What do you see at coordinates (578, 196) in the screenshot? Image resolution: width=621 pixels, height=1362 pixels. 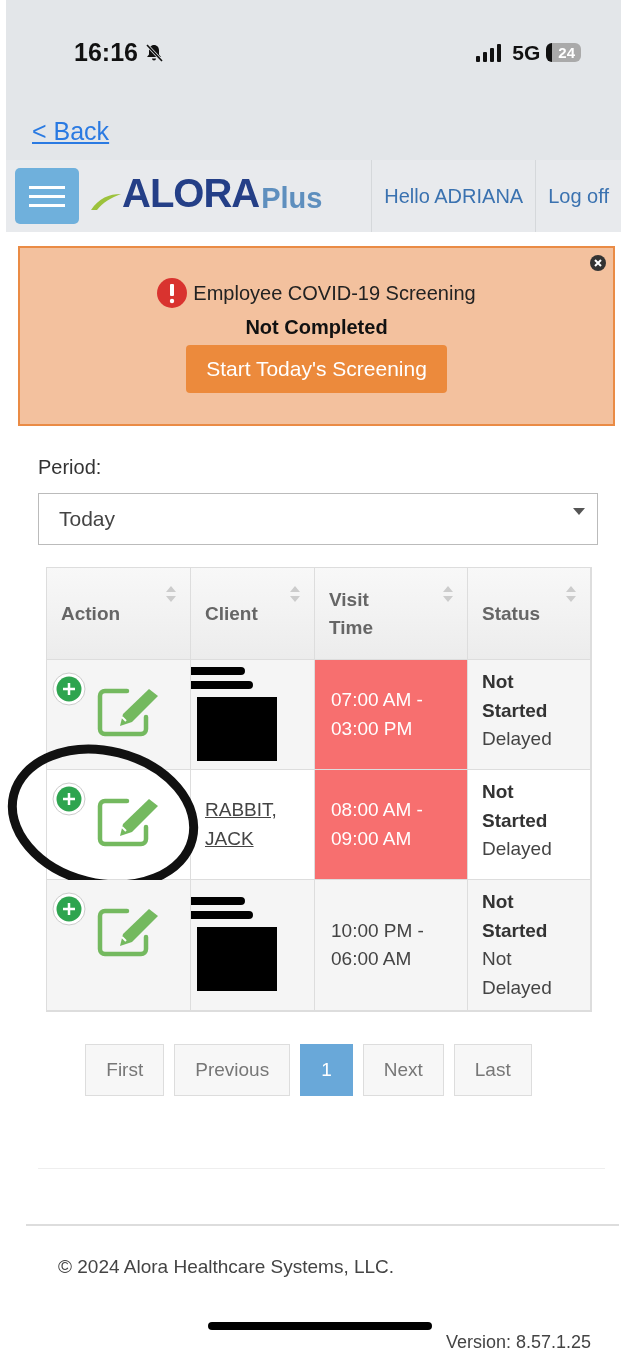 I see `logoff-link: Log off` at bounding box center [578, 196].